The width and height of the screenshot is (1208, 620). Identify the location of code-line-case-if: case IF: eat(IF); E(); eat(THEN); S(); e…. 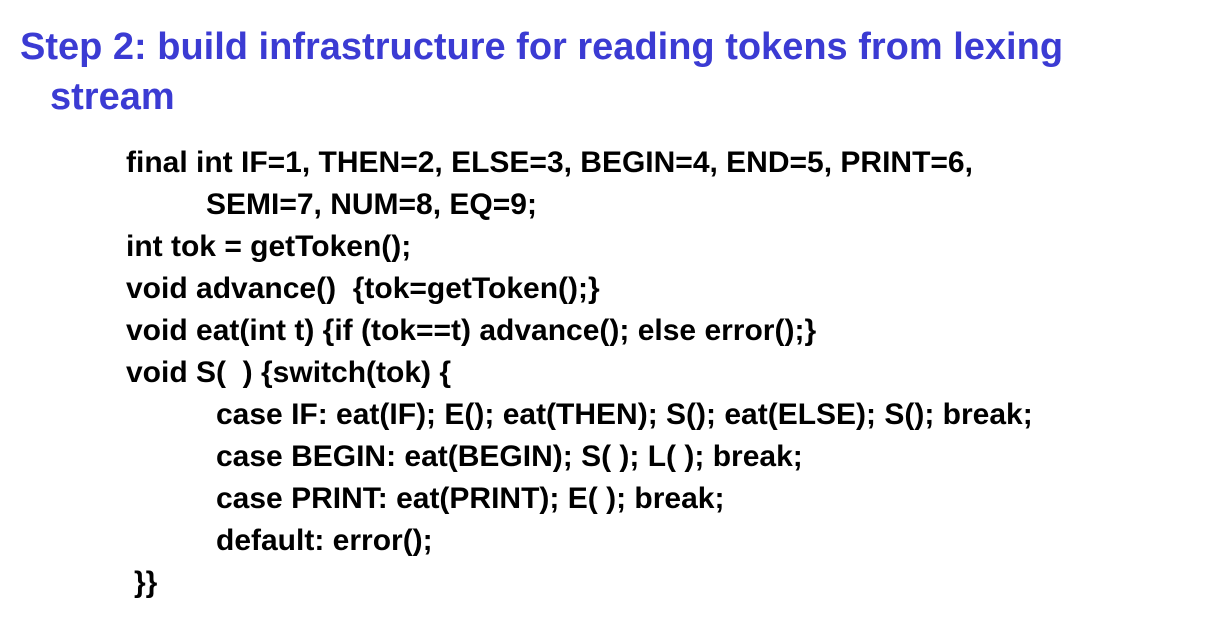
(624, 414).